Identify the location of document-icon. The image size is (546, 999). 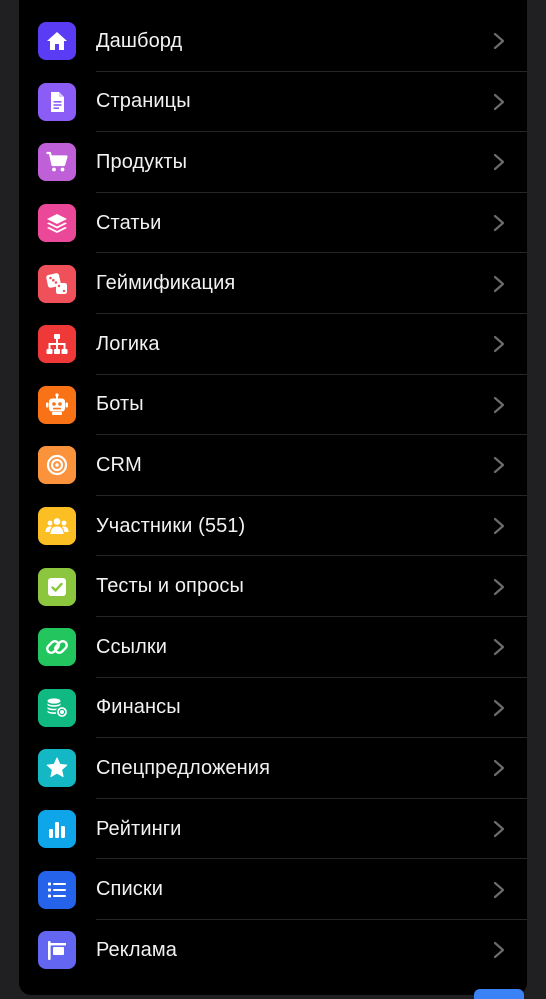
(57, 101).